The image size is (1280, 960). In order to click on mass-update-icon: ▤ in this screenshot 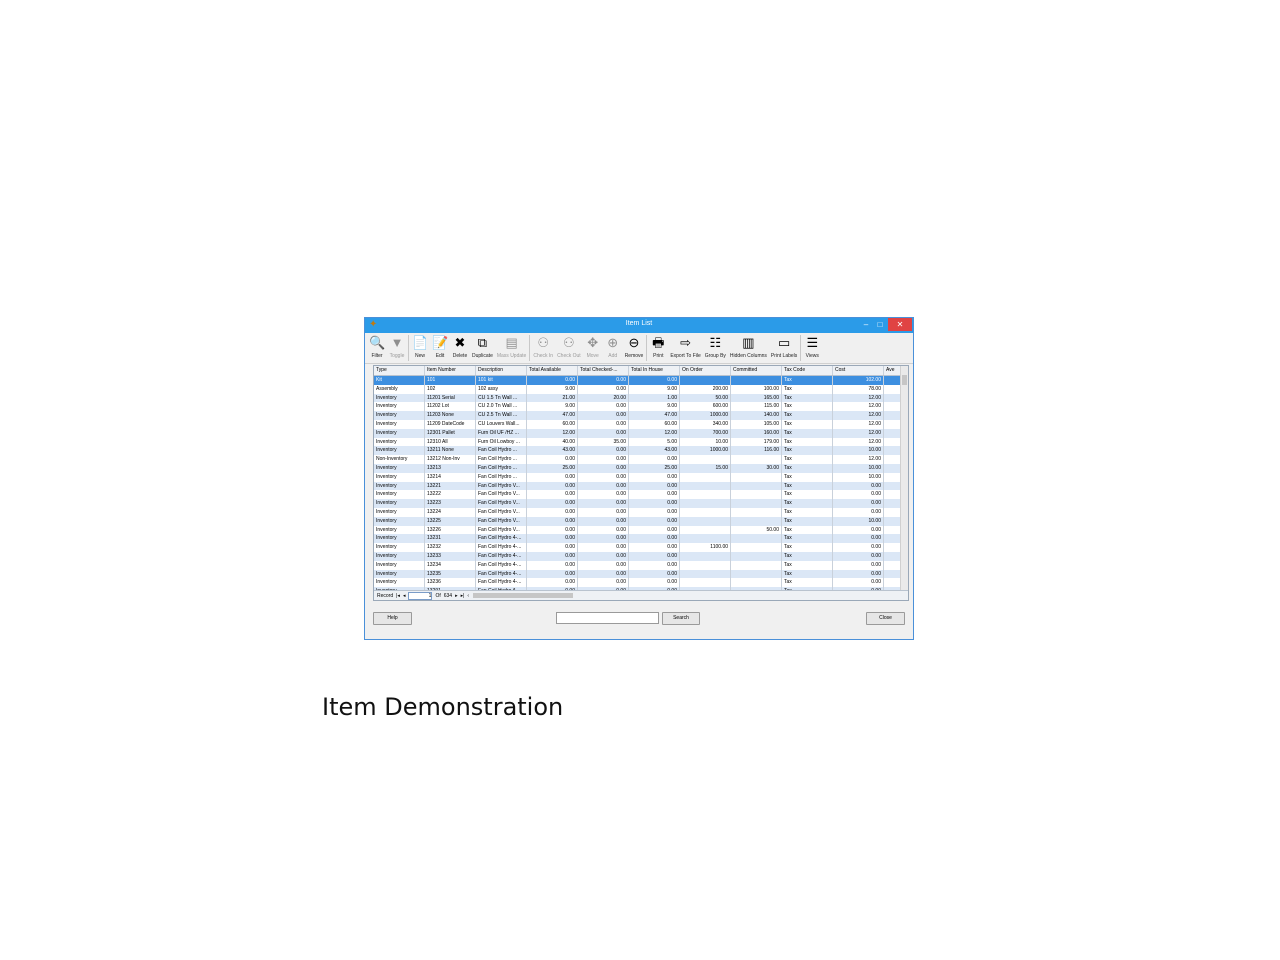, I will do `click(511, 342)`.